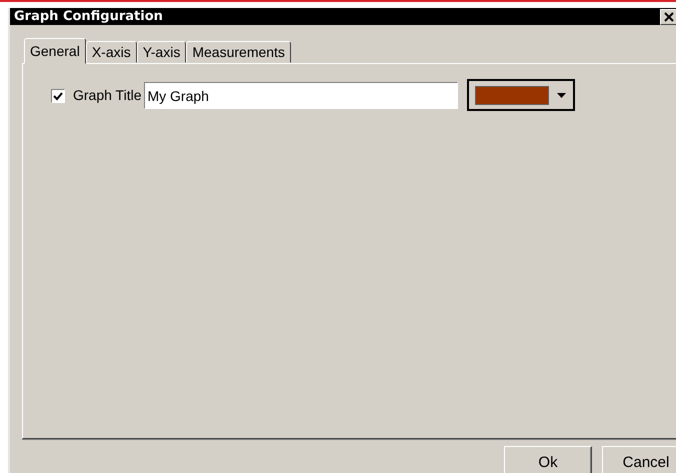 The image size is (676, 473). I want to click on tab: Measurements, so click(238, 52).